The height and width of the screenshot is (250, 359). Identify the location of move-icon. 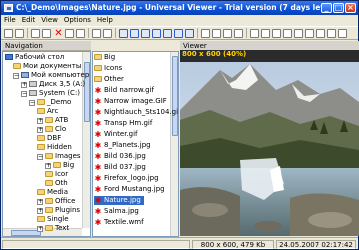
(80, 33).